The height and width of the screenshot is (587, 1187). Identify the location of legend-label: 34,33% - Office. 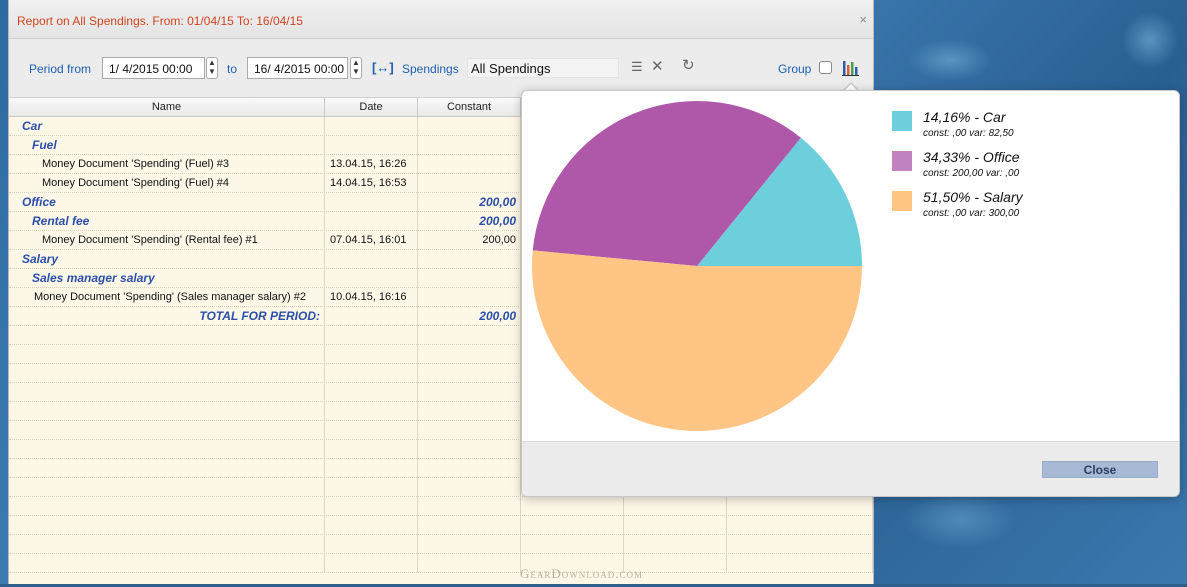
(971, 157).